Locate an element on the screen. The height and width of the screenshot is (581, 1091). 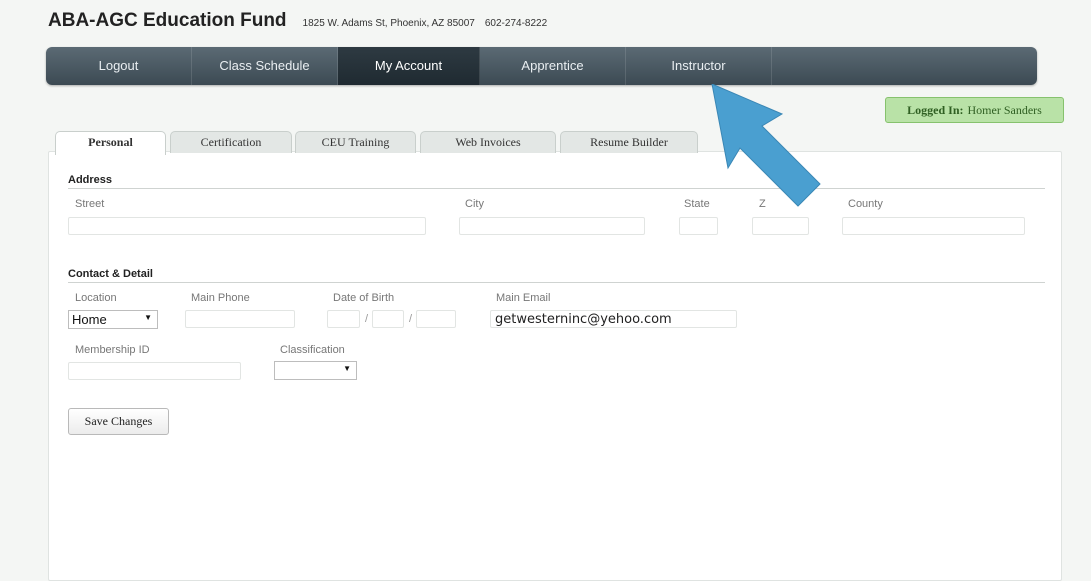
nav-instructor: Instructor is located at coordinates (699, 66).